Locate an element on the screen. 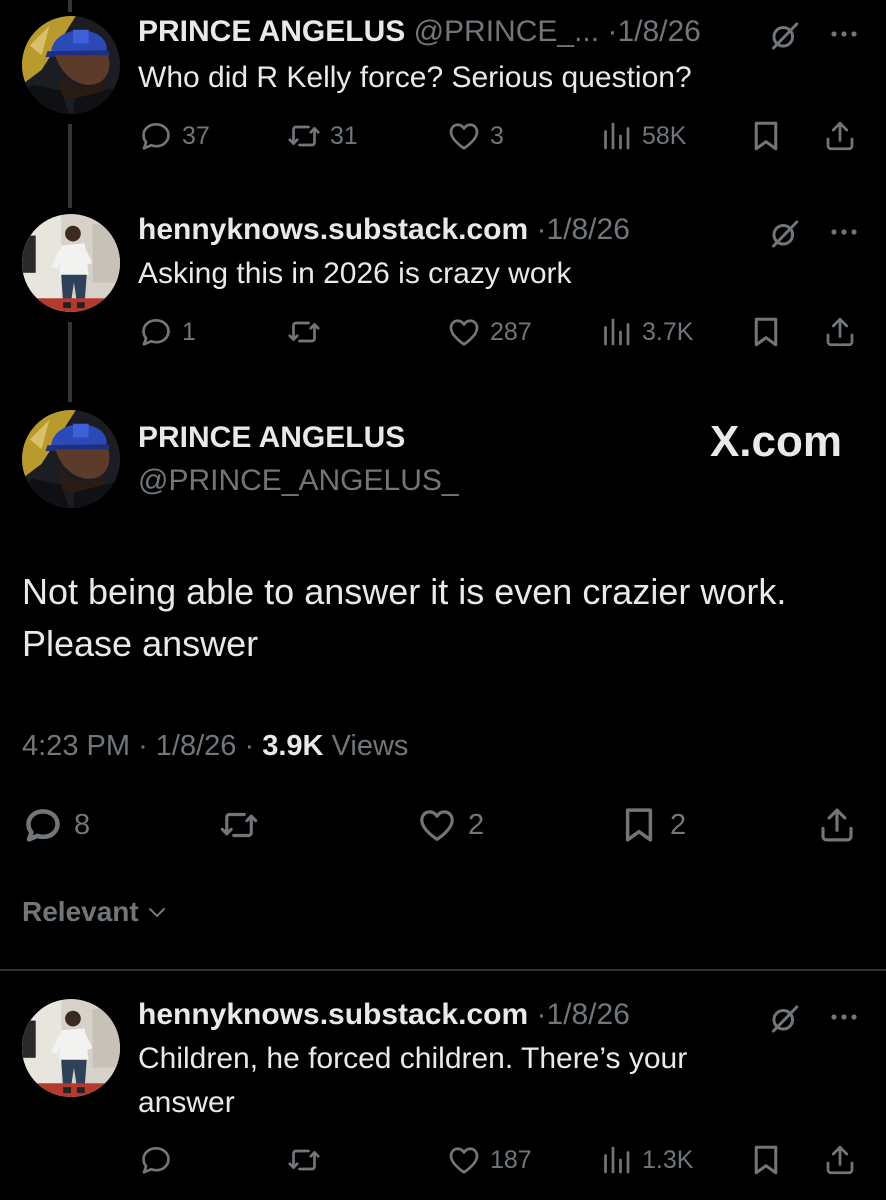  reply-button: 1 is located at coordinates (167, 332).